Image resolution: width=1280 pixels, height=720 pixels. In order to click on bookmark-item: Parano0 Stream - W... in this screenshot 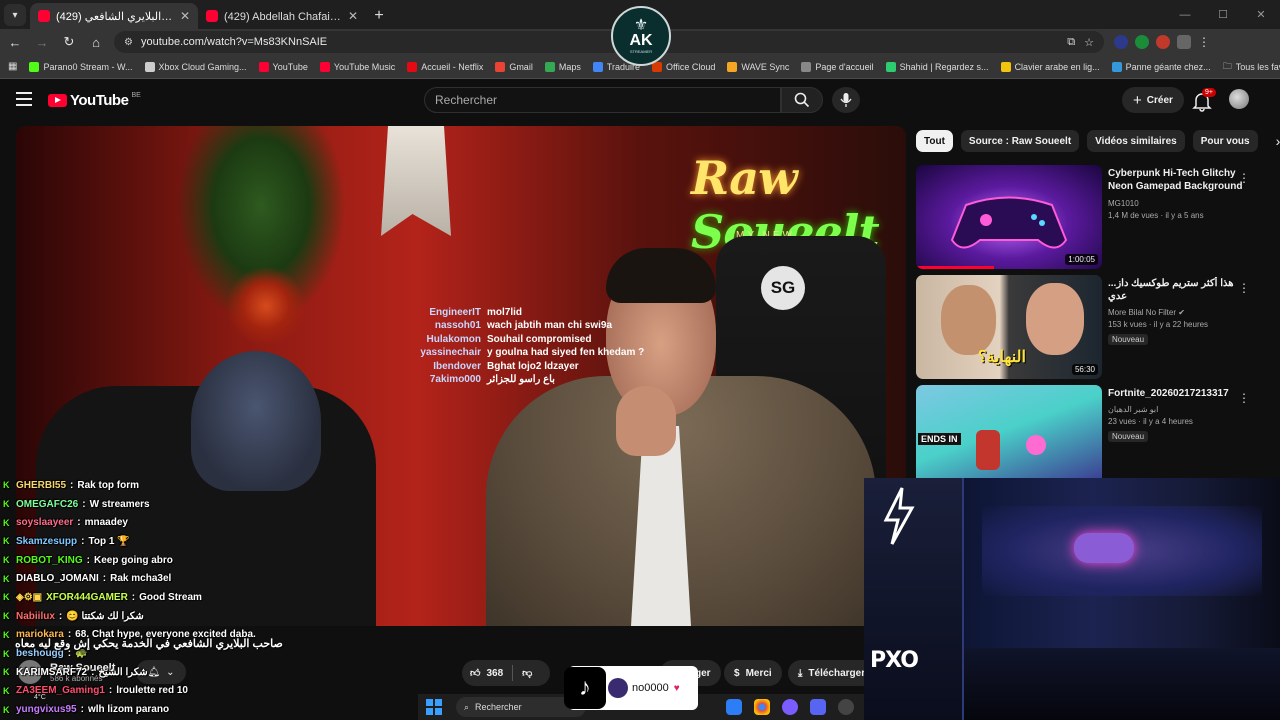, I will do `click(81, 66)`.